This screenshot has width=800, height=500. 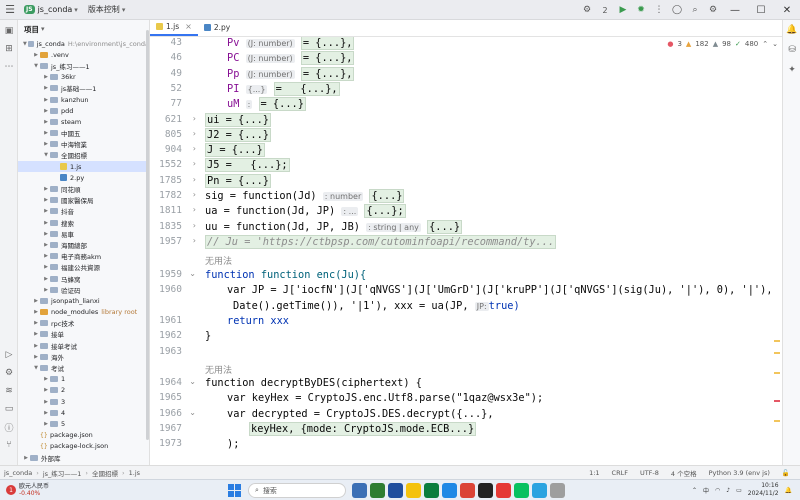 I want to click on tree-item: ▼ js_conda H:\environment\js_conda, so click(x=83, y=43).